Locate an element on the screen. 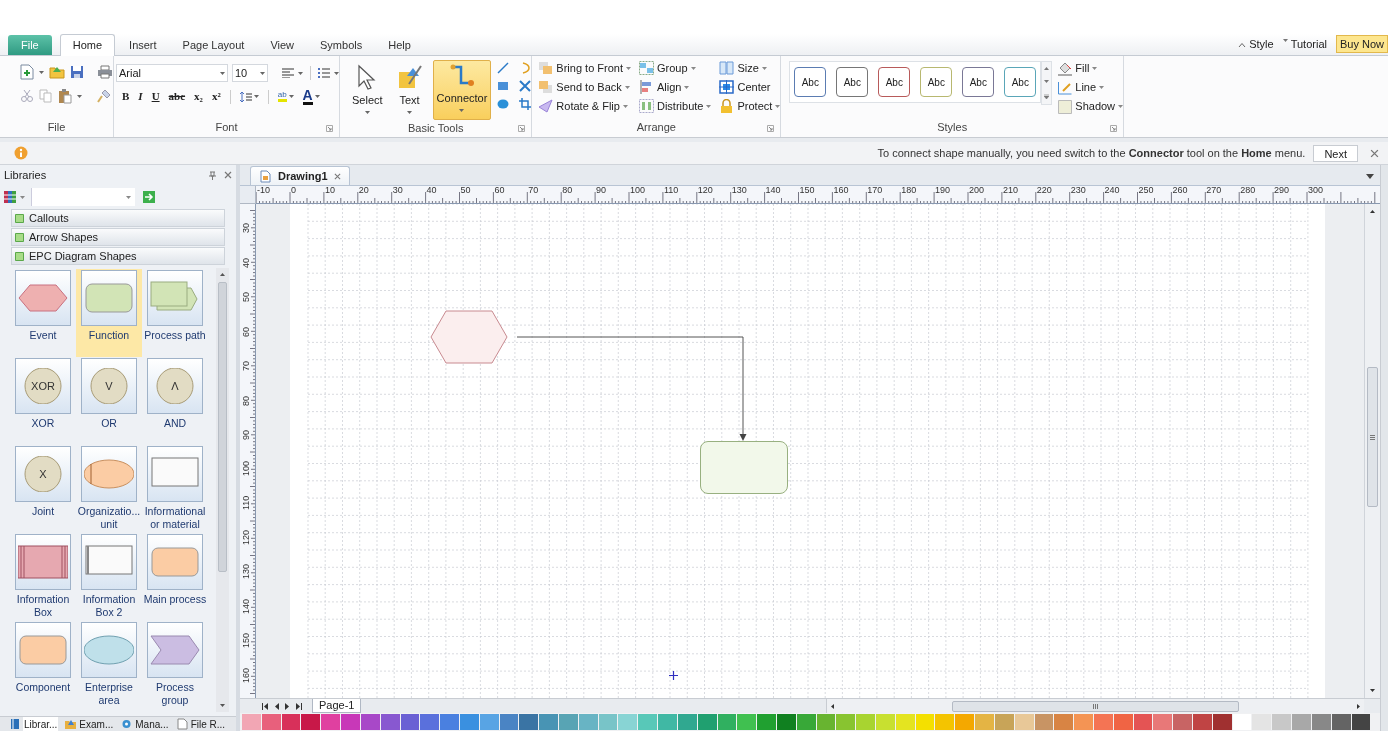  style-option: Fill is located at coordinates (1082, 68).